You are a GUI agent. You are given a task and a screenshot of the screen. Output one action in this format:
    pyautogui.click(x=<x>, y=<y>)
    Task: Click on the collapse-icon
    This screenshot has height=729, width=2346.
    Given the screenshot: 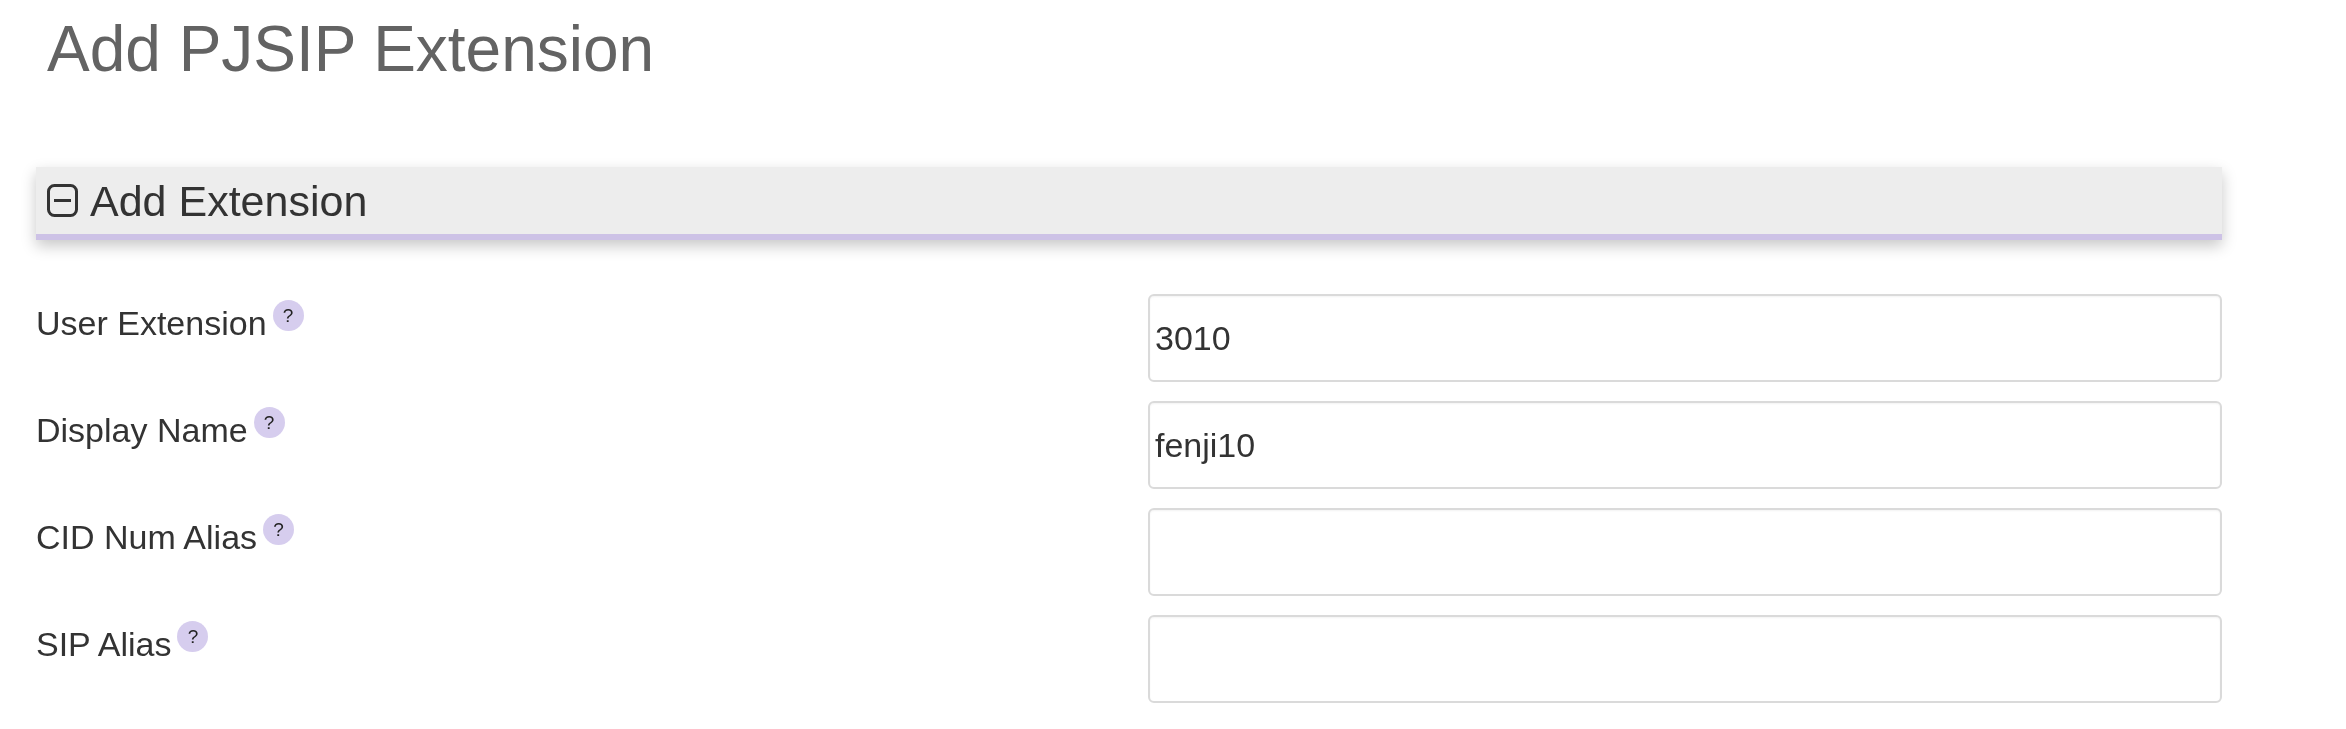 What is the action you would take?
    pyautogui.click(x=62, y=200)
    